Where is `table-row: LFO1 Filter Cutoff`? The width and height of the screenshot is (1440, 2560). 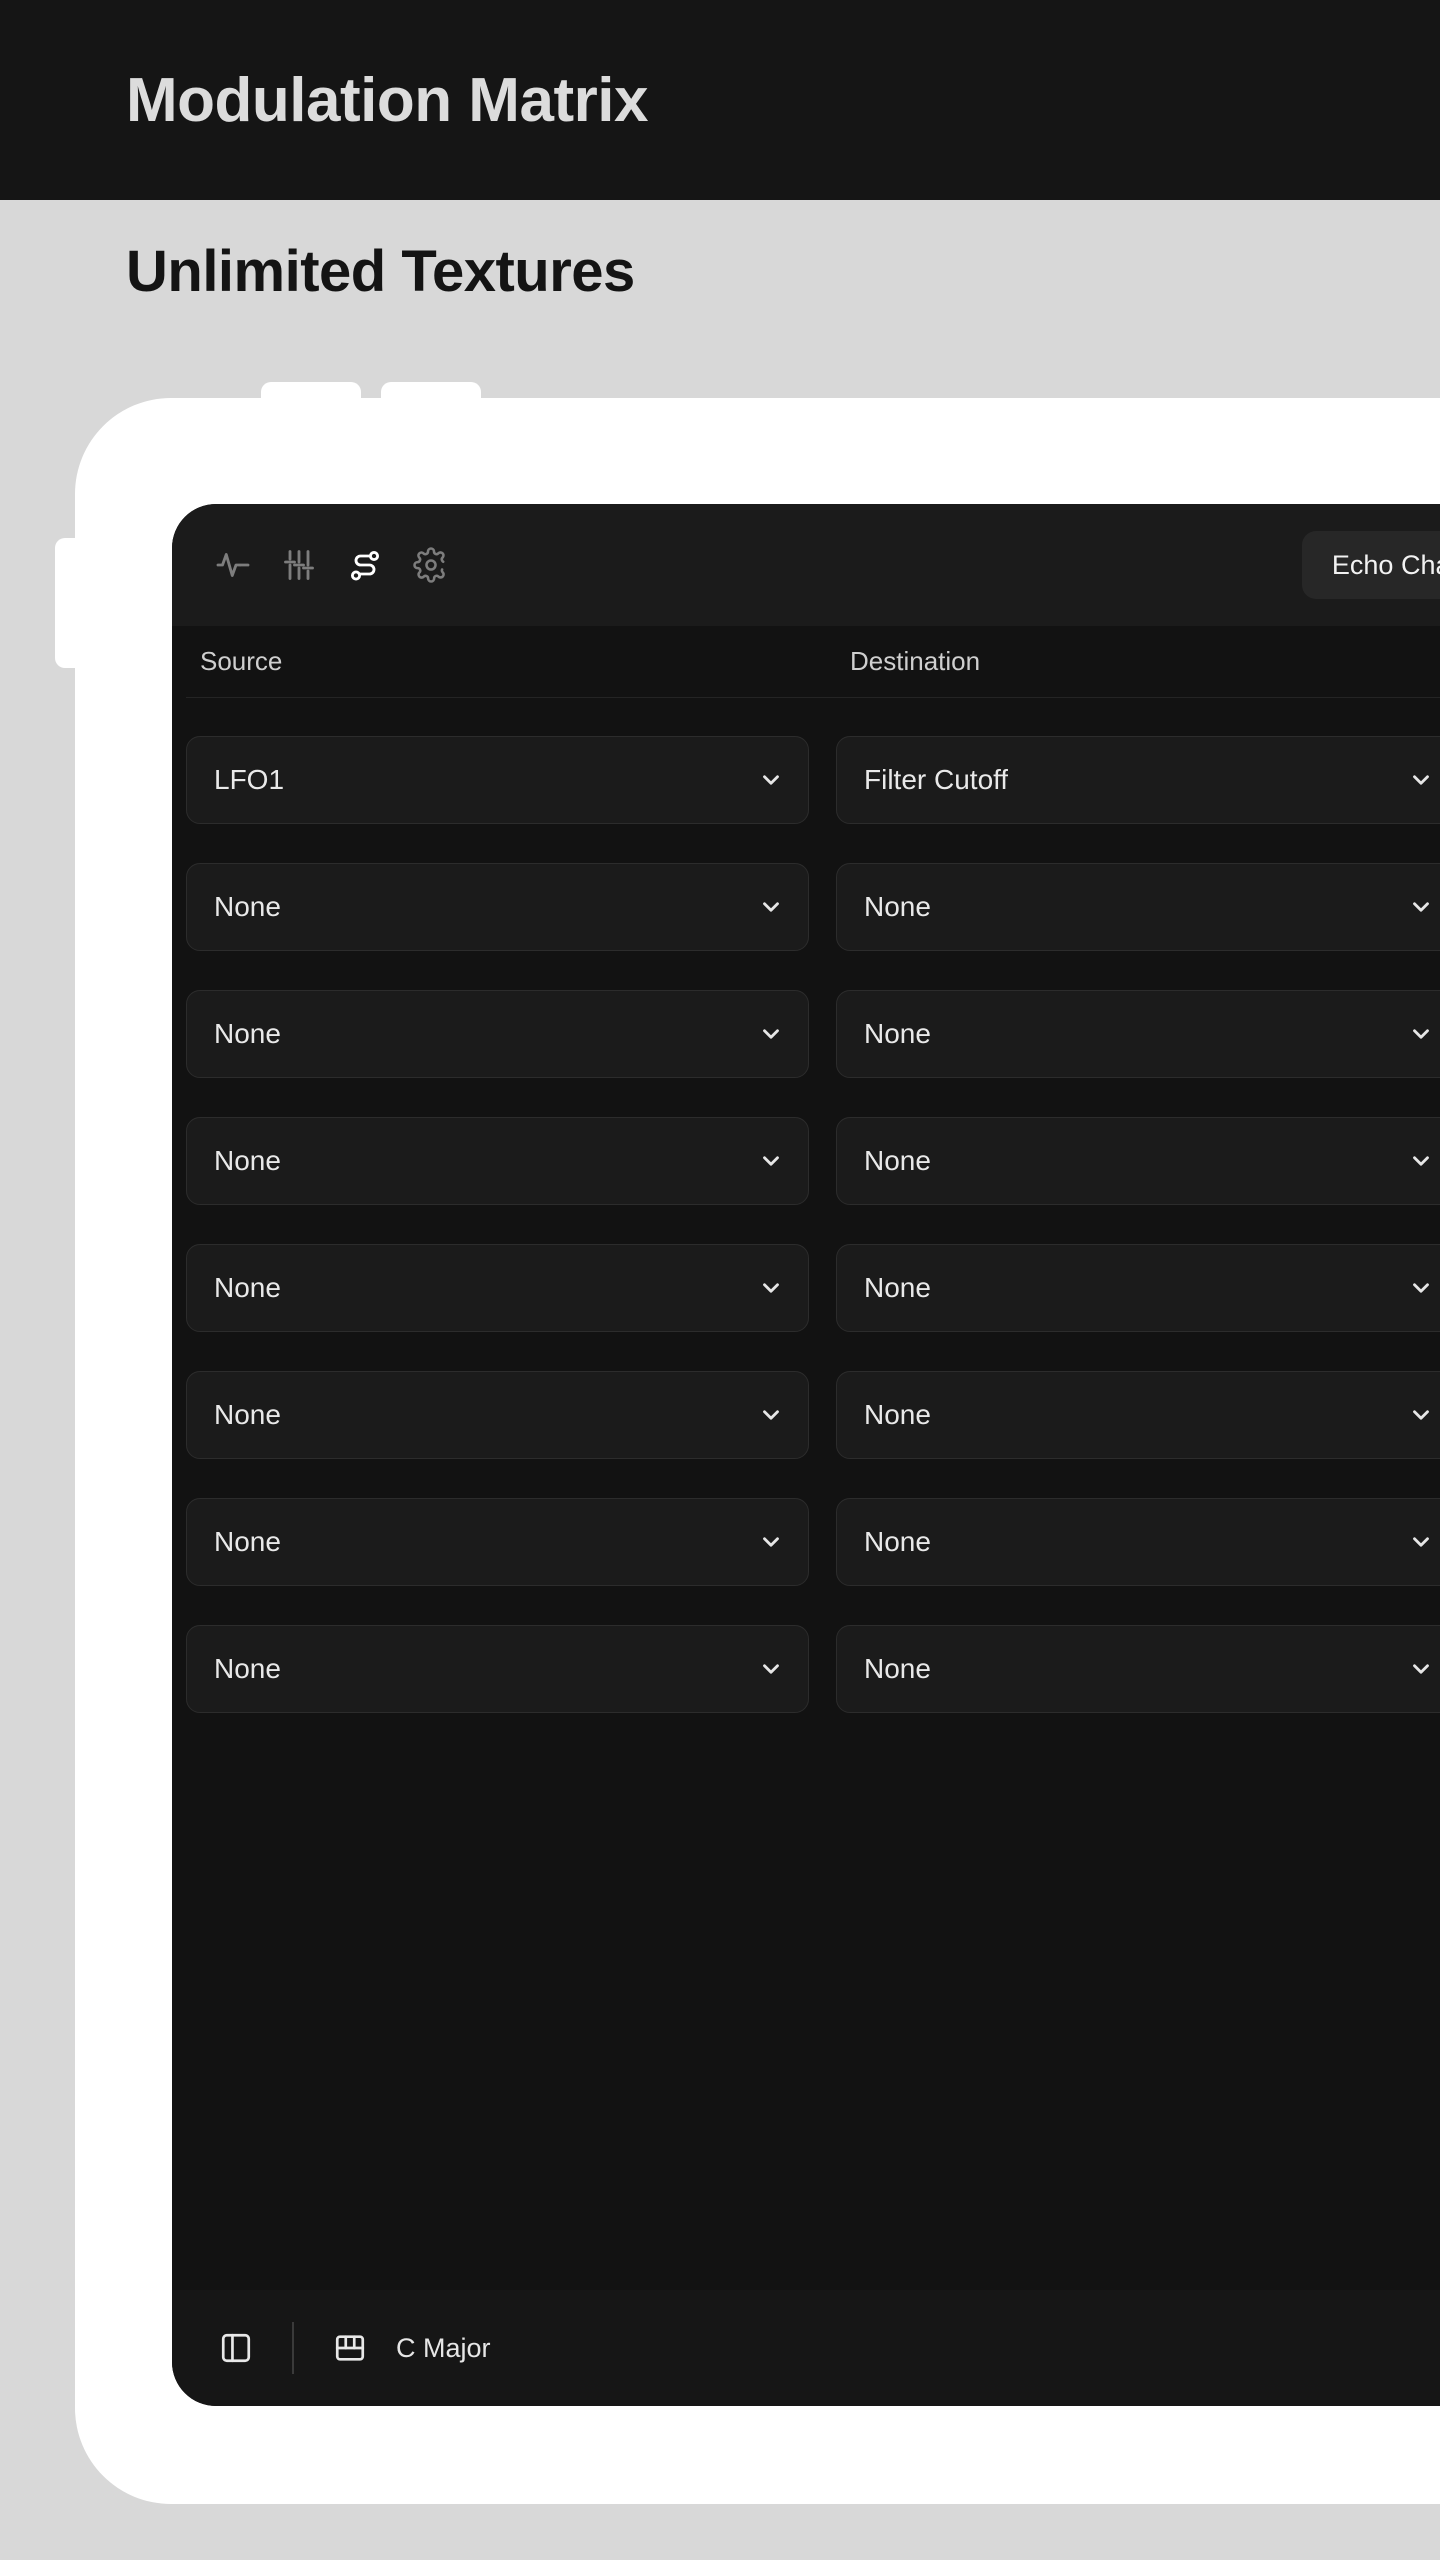 table-row: LFO1 Filter Cutoff is located at coordinates (813, 779).